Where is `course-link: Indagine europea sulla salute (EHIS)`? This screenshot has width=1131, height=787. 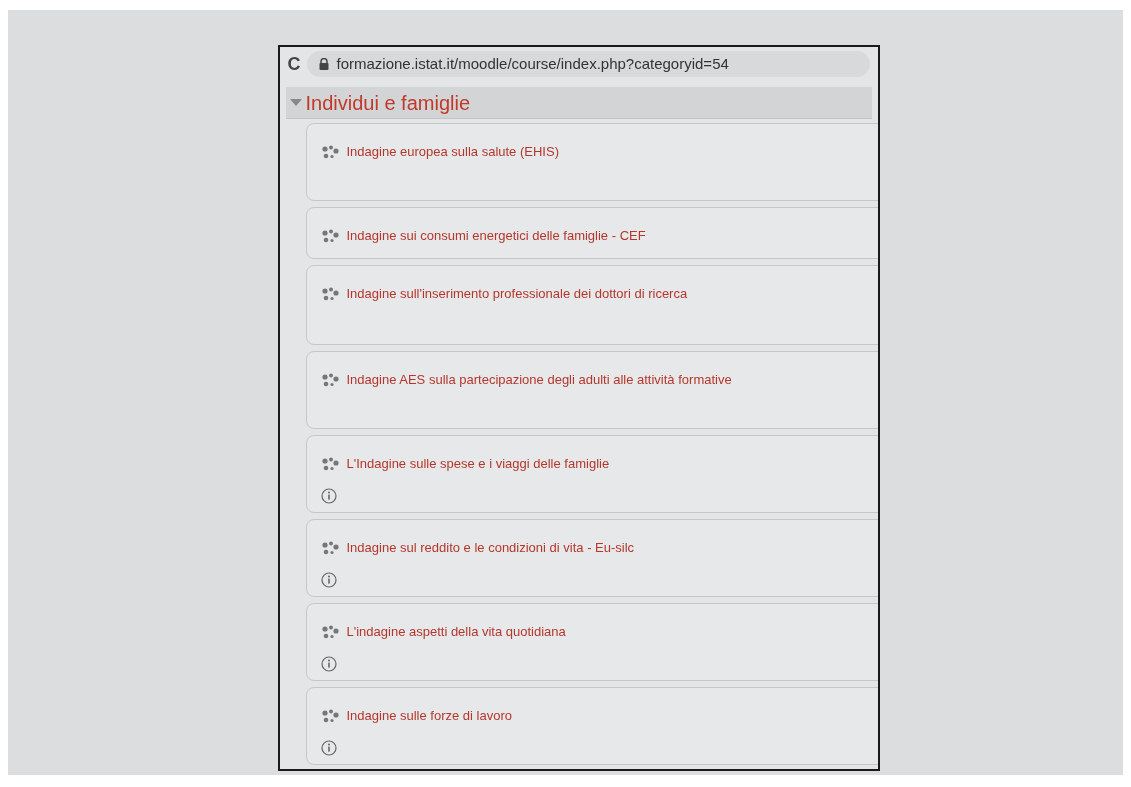 course-link: Indagine europea sulla salute (EHIS) is located at coordinates (452, 152).